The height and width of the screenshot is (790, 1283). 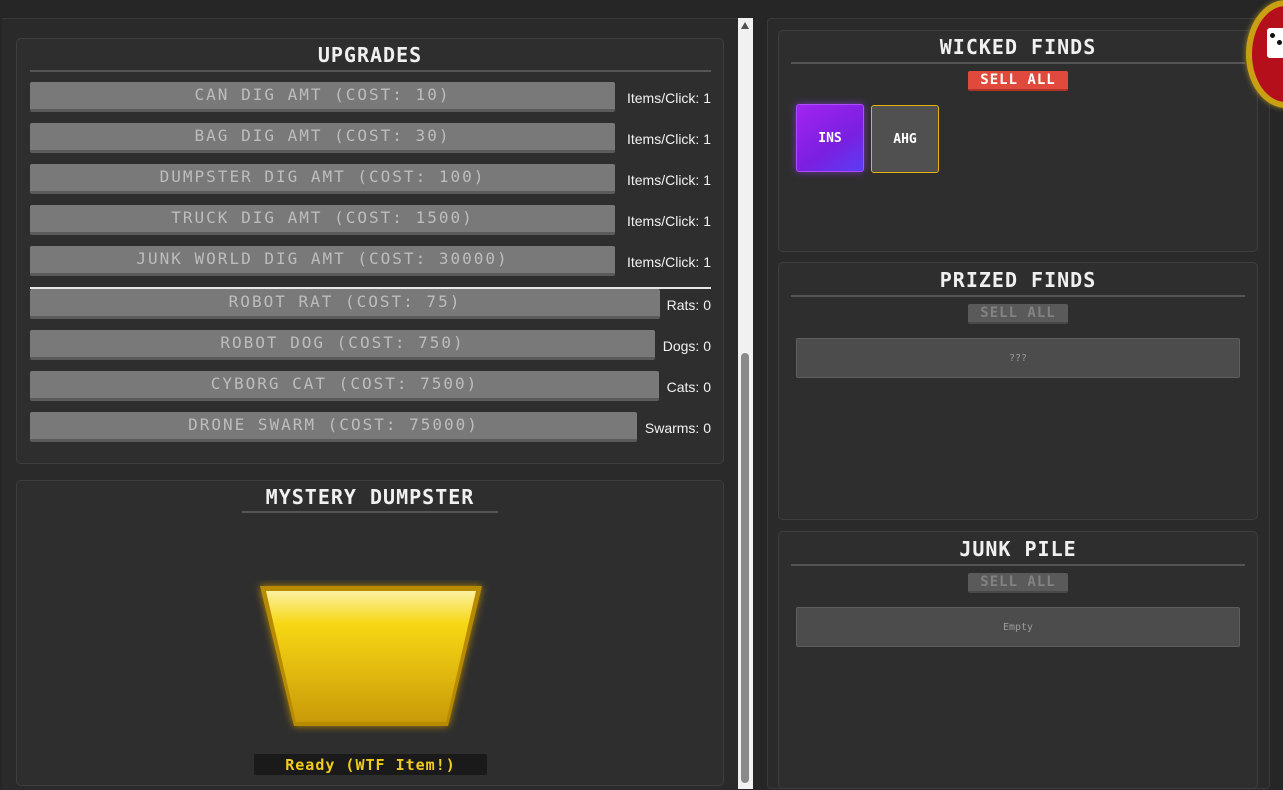 I want to click on prized-finds-panel, so click(x=1018, y=391).